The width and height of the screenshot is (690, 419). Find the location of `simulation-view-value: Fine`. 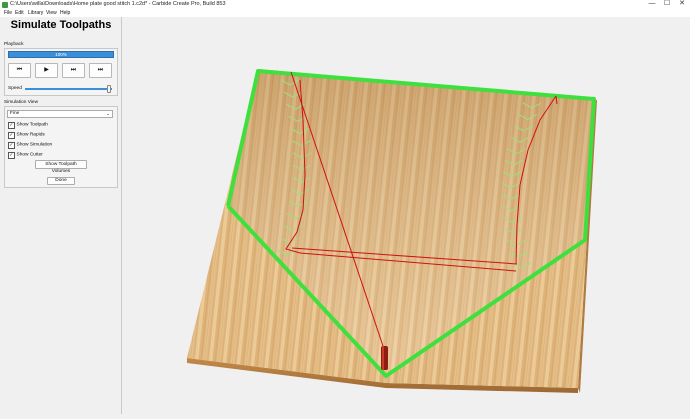

simulation-view-value: Fine is located at coordinates (15, 113).